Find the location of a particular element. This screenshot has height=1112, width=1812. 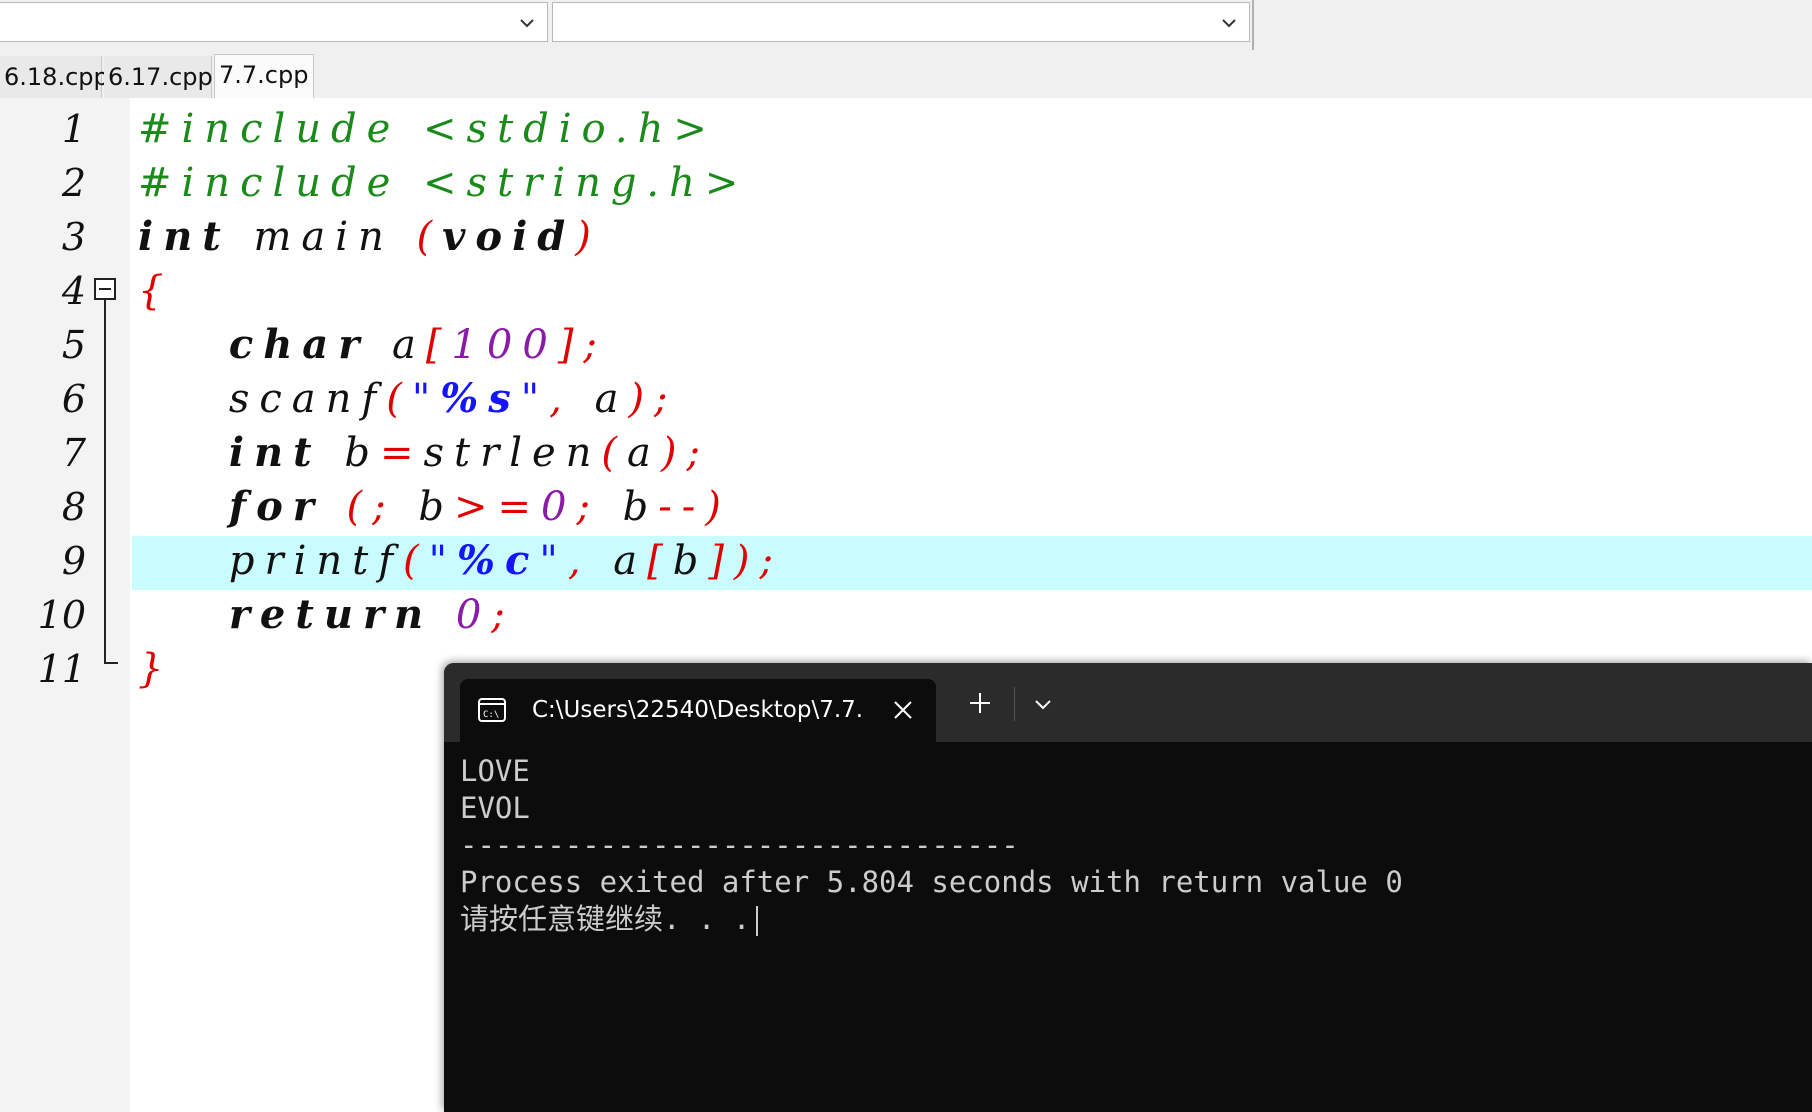

text-cursor is located at coordinates (757, 921).